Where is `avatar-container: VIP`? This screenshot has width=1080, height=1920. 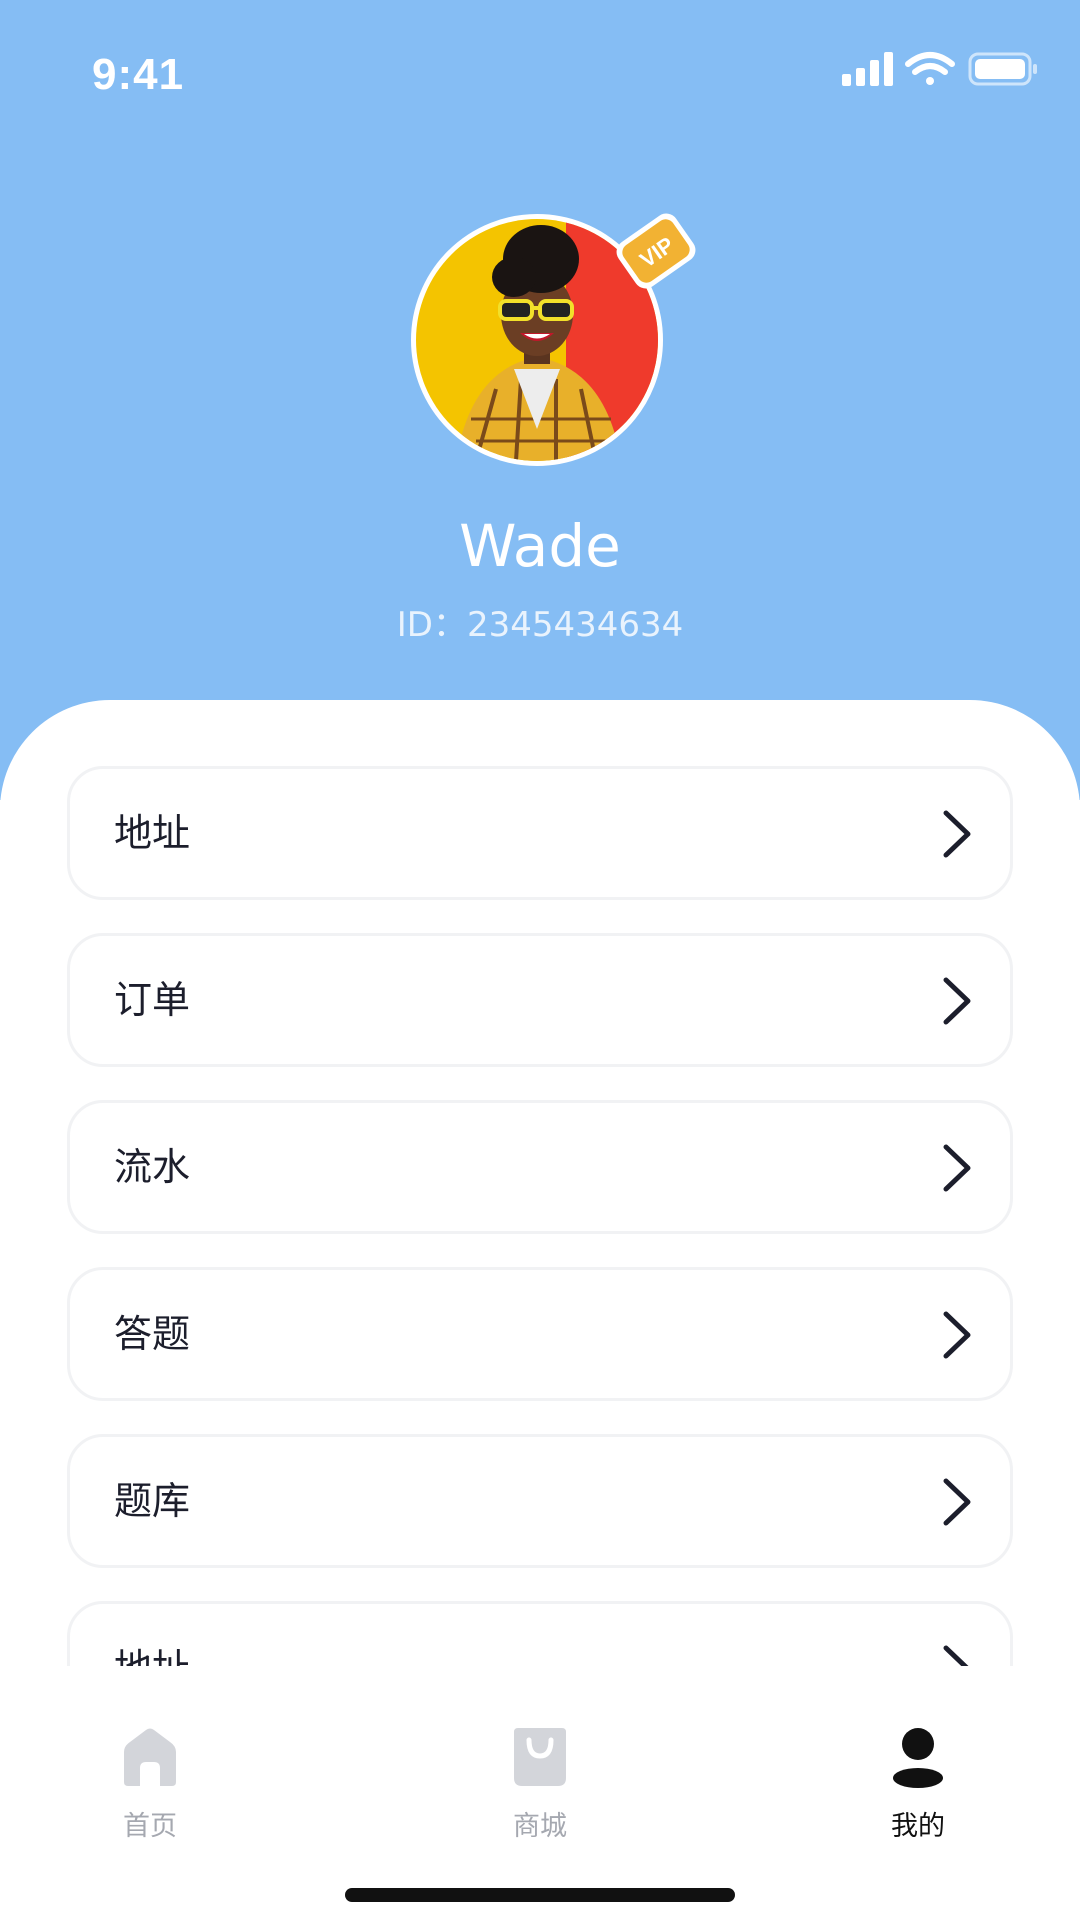
avatar-container: VIP is located at coordinates (553, 339).